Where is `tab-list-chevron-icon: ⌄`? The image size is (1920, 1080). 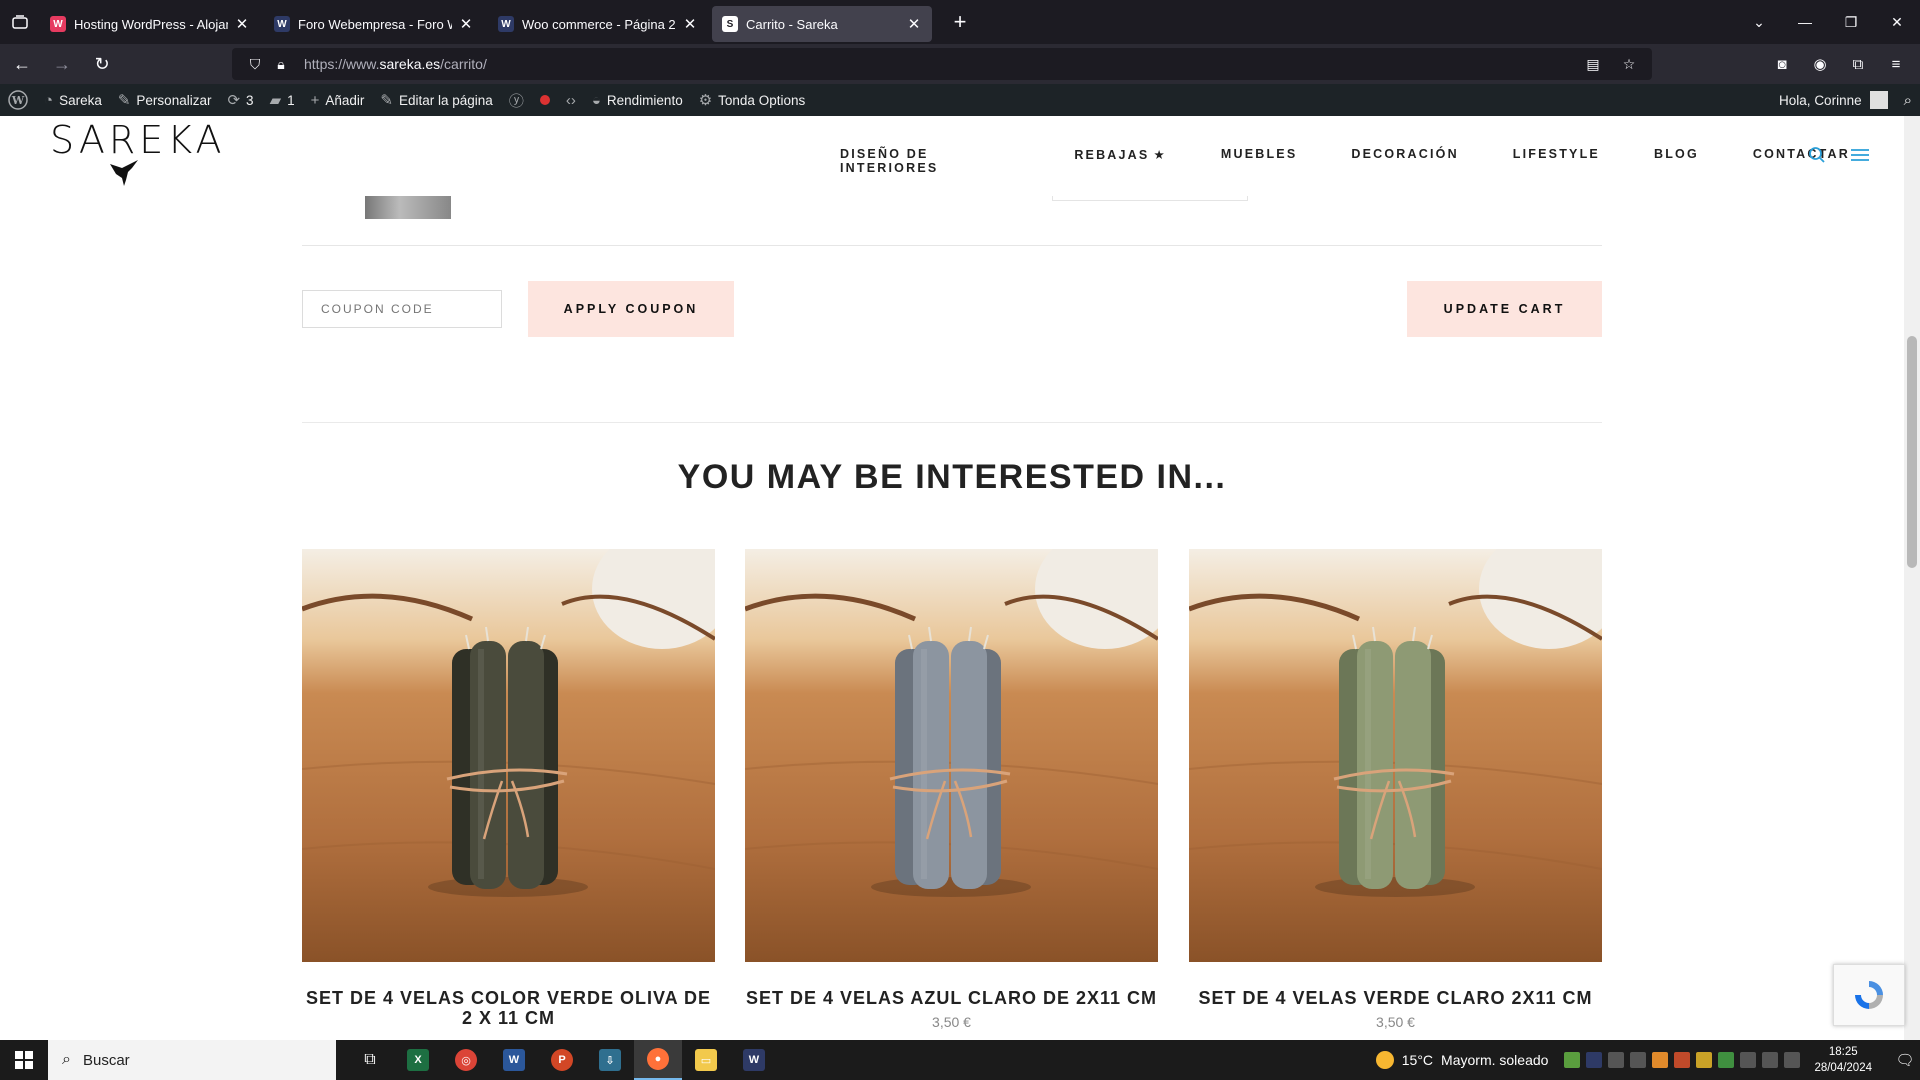
tab-list-chevron-icon: ⌄ is located at coordinates (1759, 22).